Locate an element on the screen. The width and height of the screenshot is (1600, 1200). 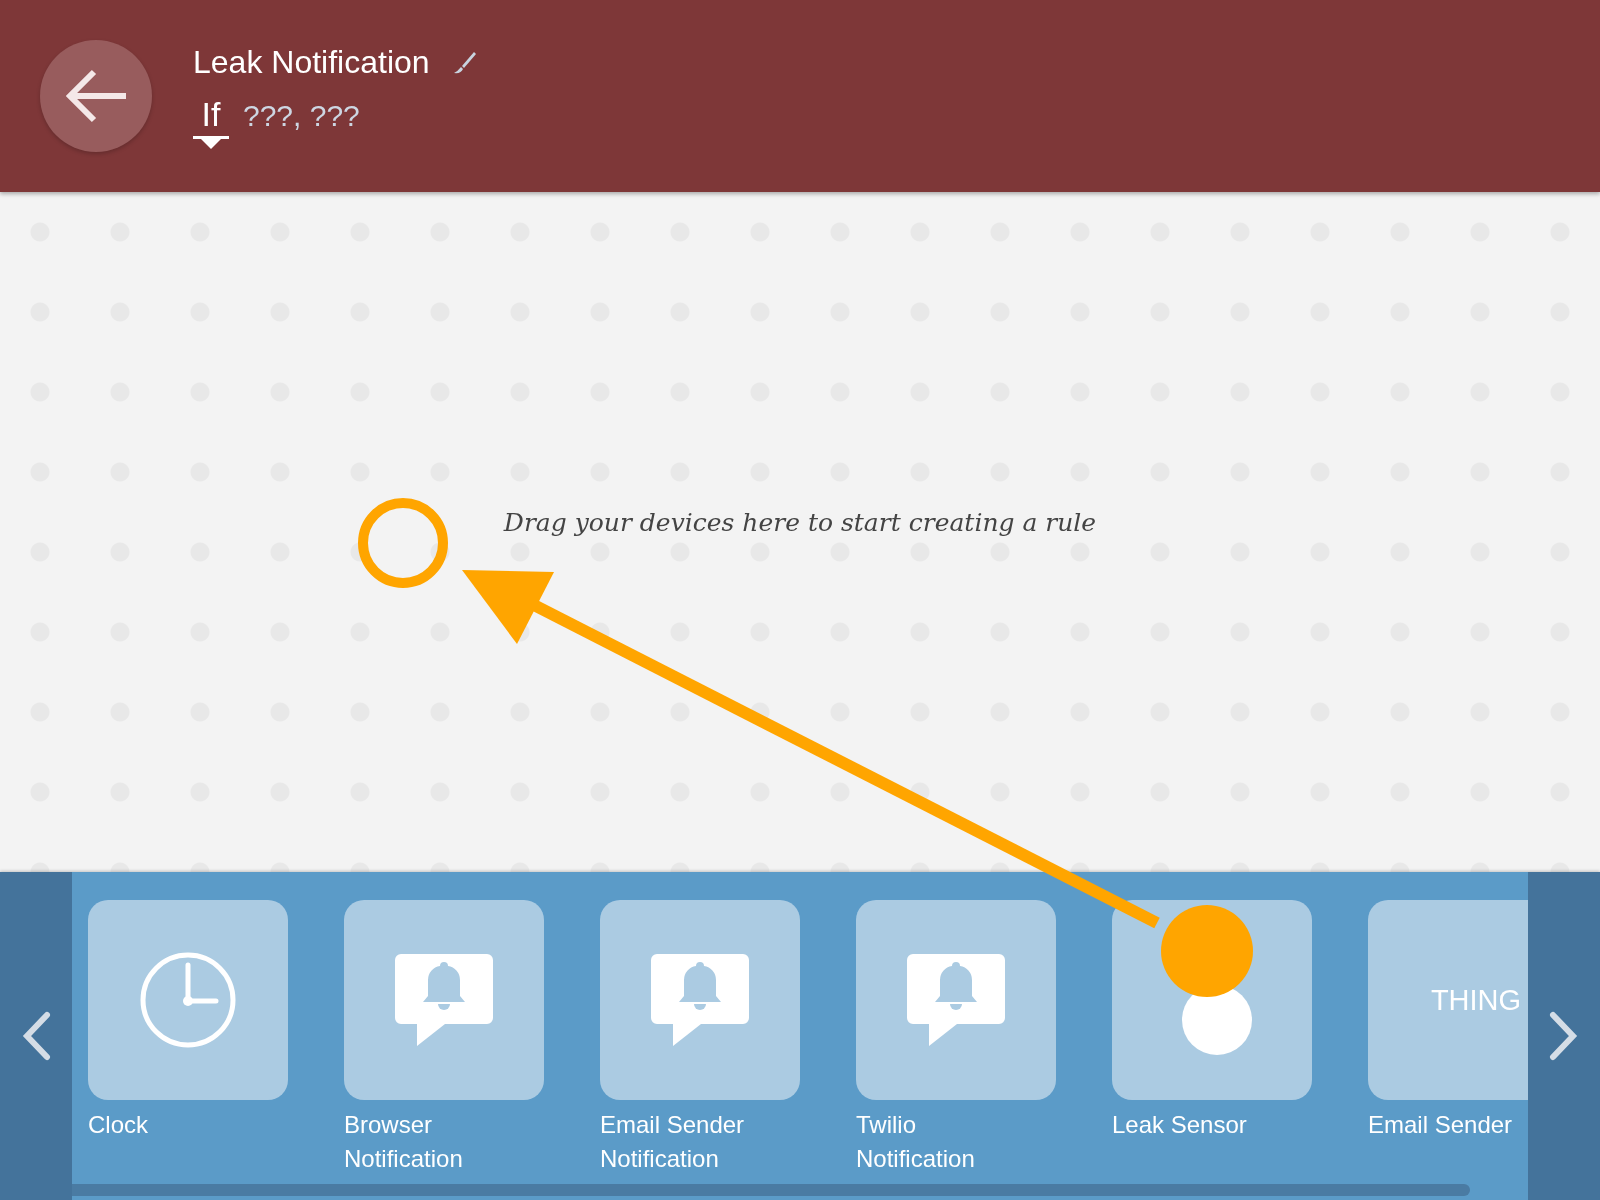
dropdown-triangle-icon is located at coordinates (211, 144).